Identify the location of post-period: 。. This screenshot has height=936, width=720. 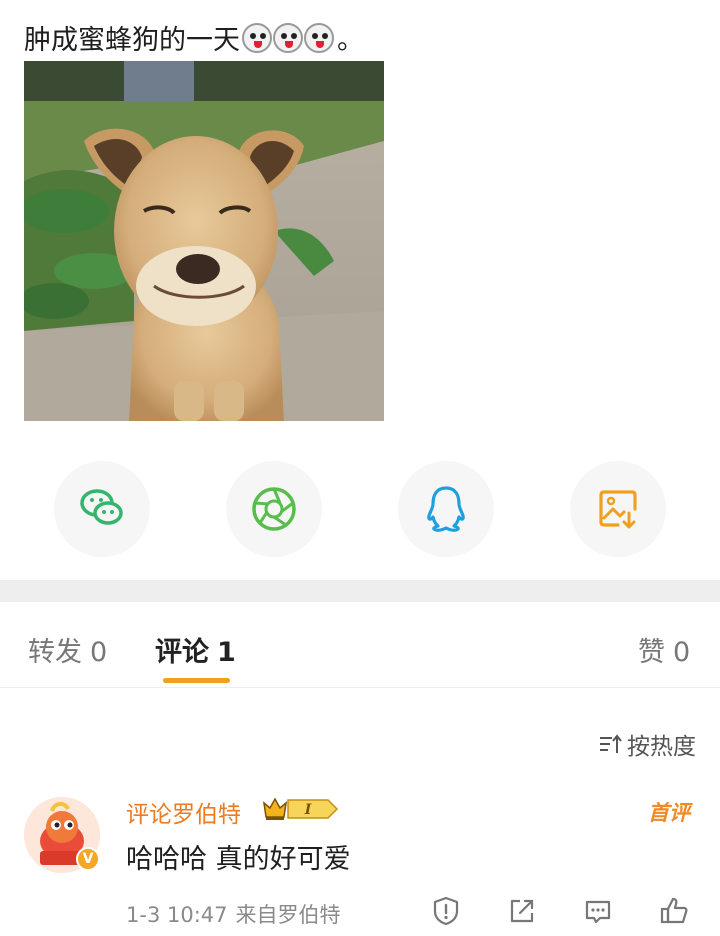
(350, 40).